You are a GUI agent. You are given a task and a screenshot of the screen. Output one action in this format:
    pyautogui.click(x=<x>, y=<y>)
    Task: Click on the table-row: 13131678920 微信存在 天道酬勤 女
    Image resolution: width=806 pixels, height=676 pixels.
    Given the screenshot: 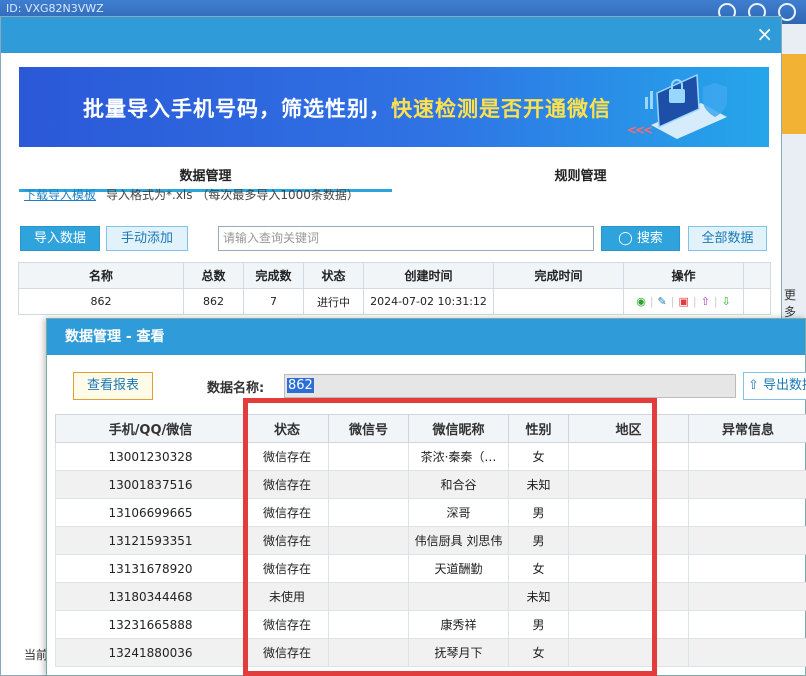 What is the action you would take?
    pyautogui.click(x=430, y=568)
    